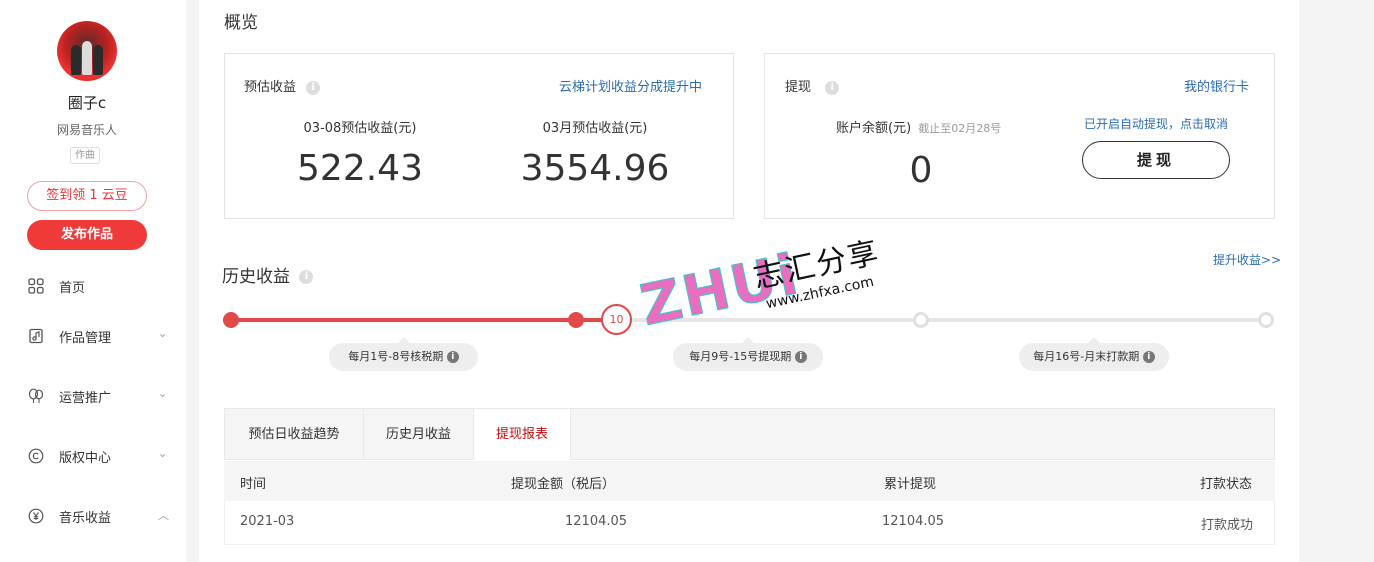 This screenshot has height=562, width=1374. I want to click on timeline-start-dot, so click(231, 320).